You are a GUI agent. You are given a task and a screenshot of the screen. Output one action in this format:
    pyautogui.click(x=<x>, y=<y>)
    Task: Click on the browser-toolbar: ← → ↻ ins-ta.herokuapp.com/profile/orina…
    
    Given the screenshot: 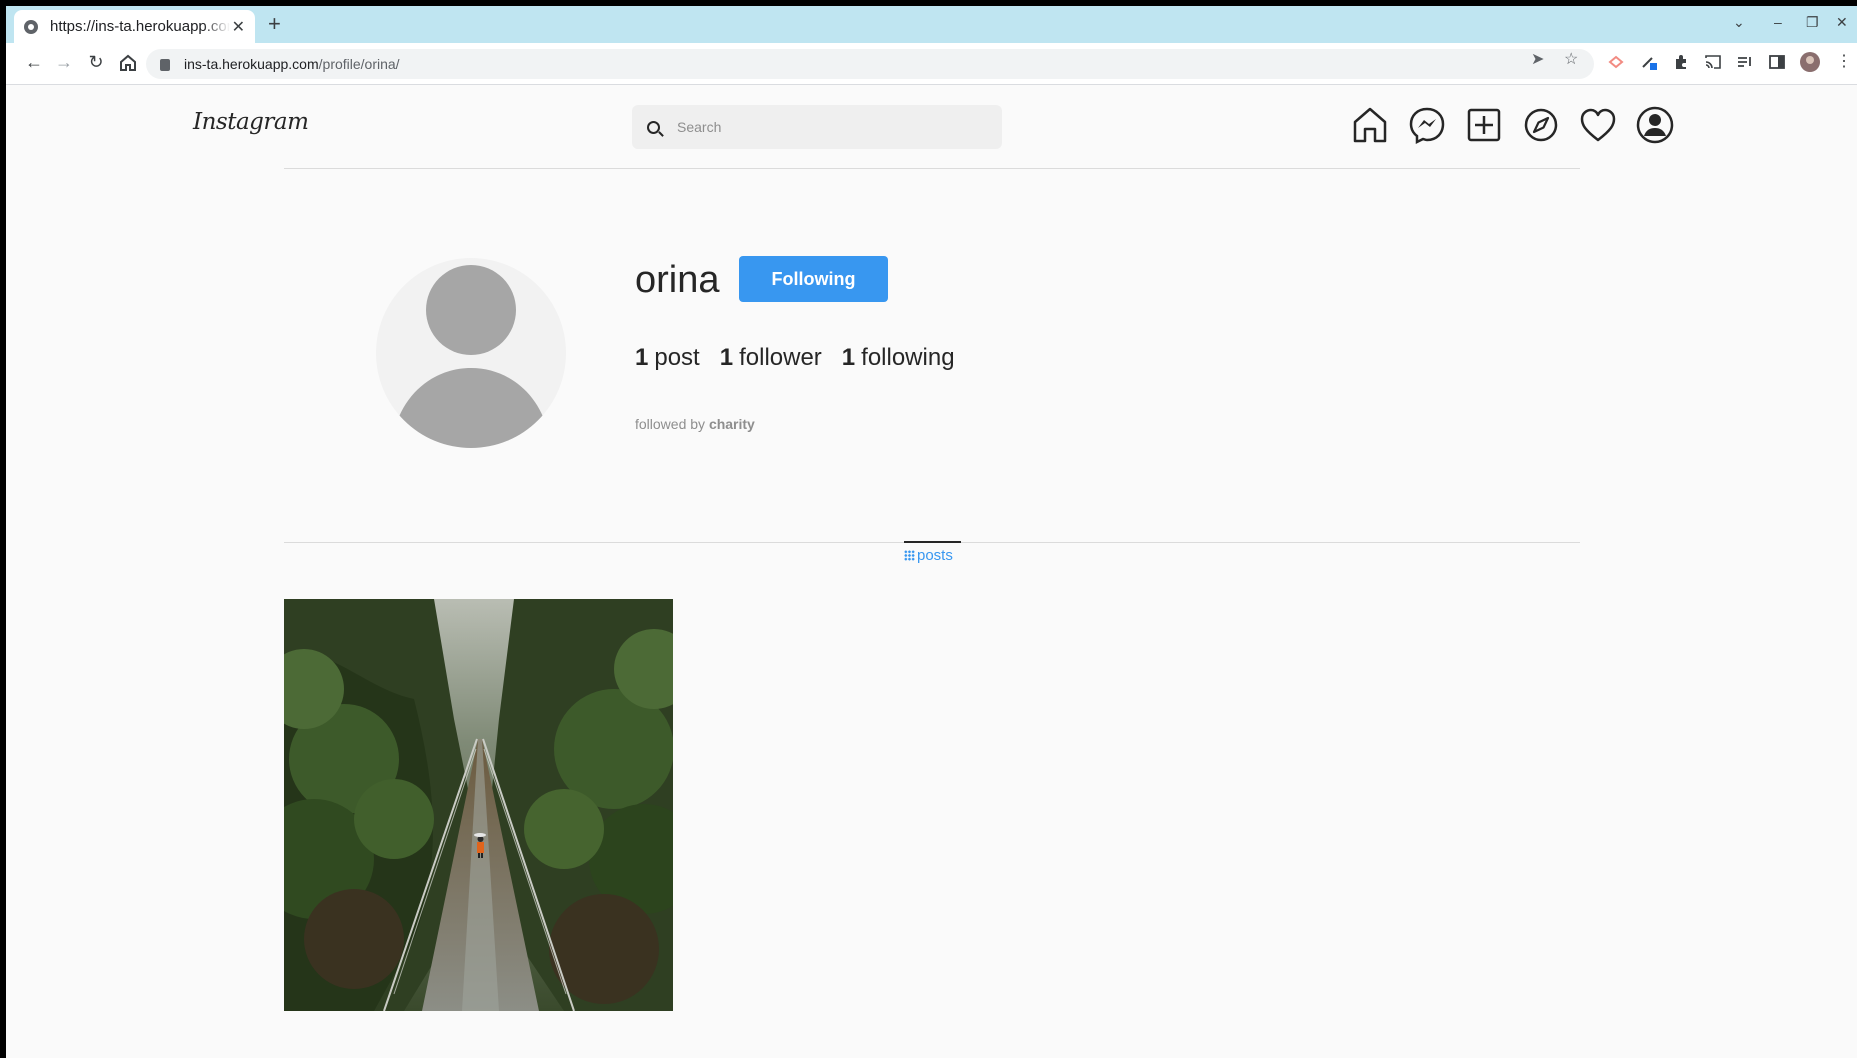 What is the action you would take?
    pyautogui.click(x=931, y=64)
    